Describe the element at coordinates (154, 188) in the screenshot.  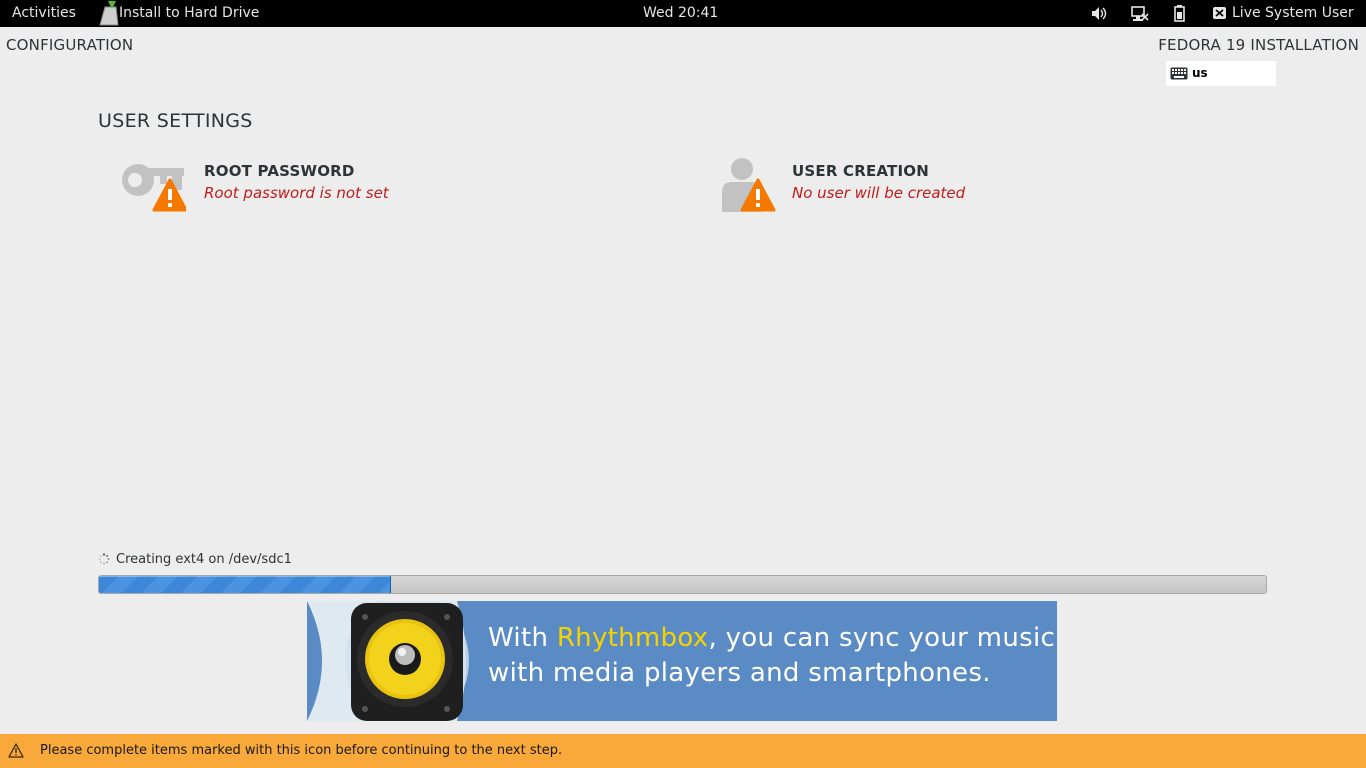
I see `key-icon` at that location.